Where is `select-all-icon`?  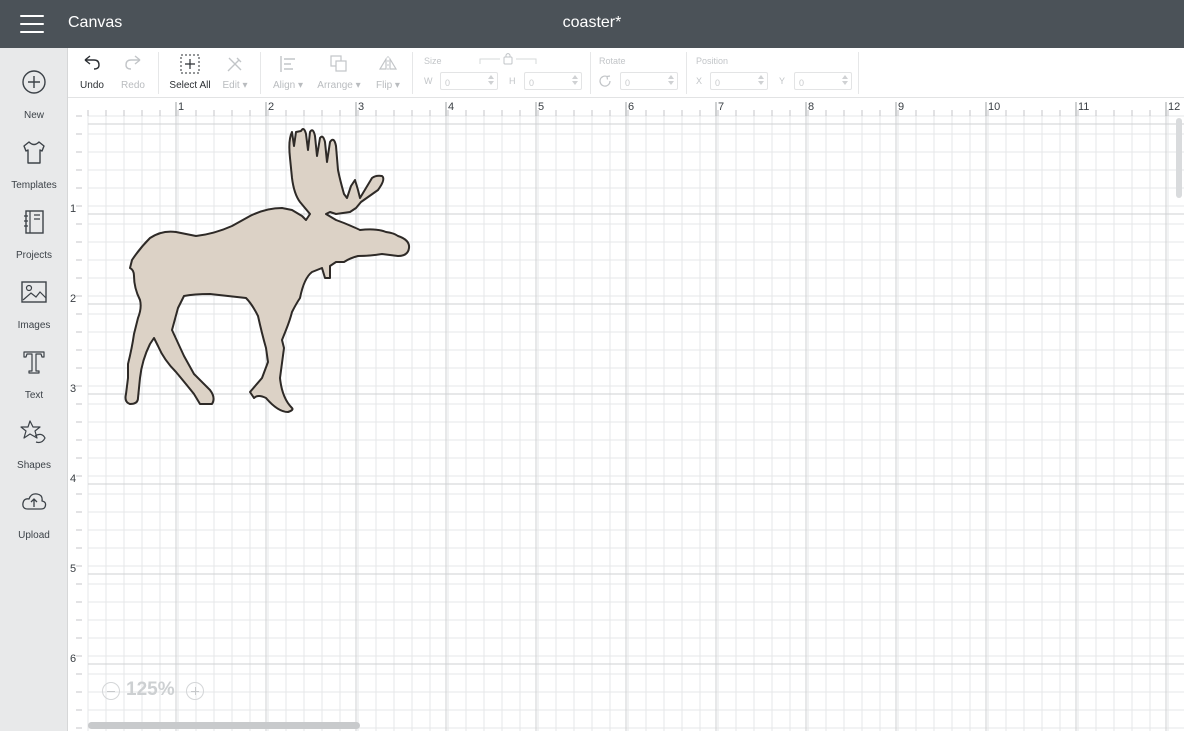
select-all-icon is located at coordinates (190, 64).